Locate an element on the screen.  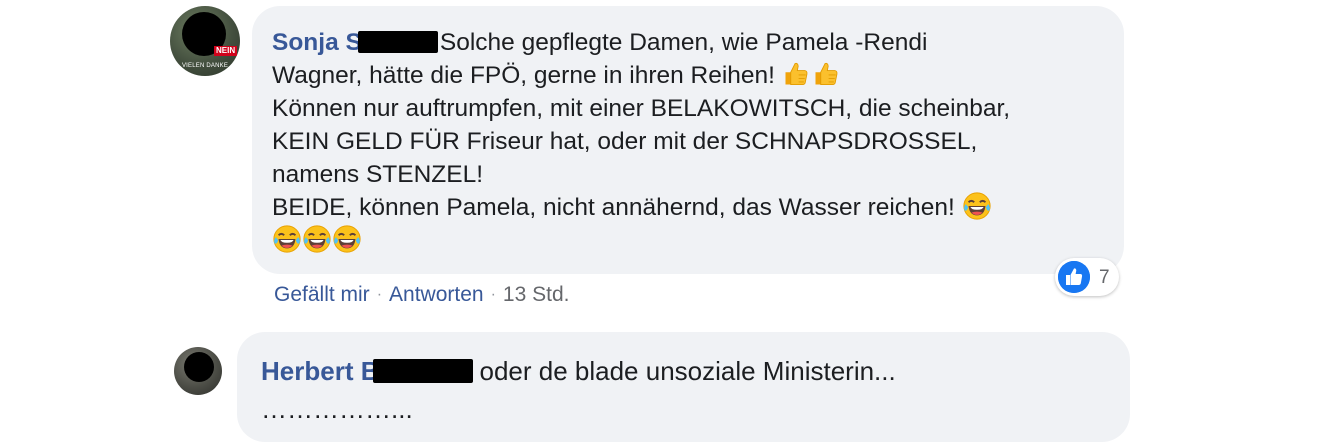
avatar-redaction is located at coordinates (199, 367).